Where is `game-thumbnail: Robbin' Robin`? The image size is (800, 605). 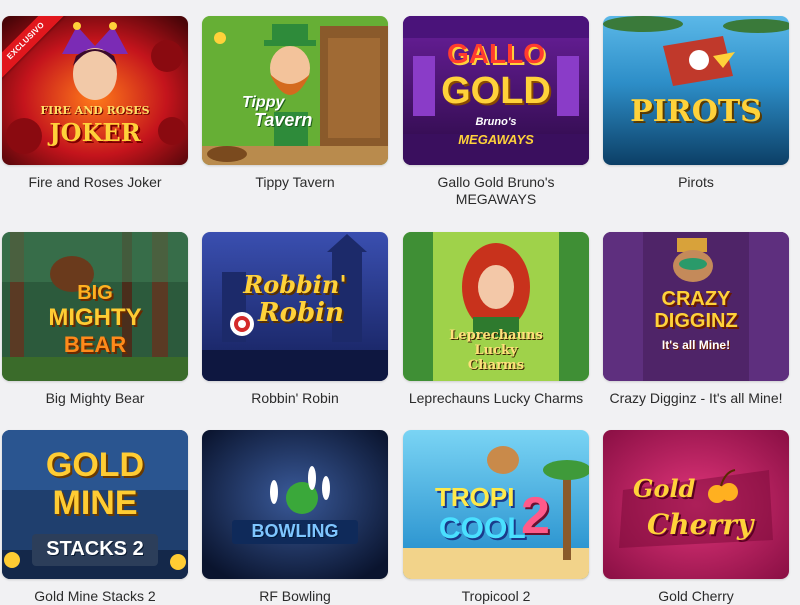 game-thumbnail: Robbin' Robin is located at coordinates (295, 306).